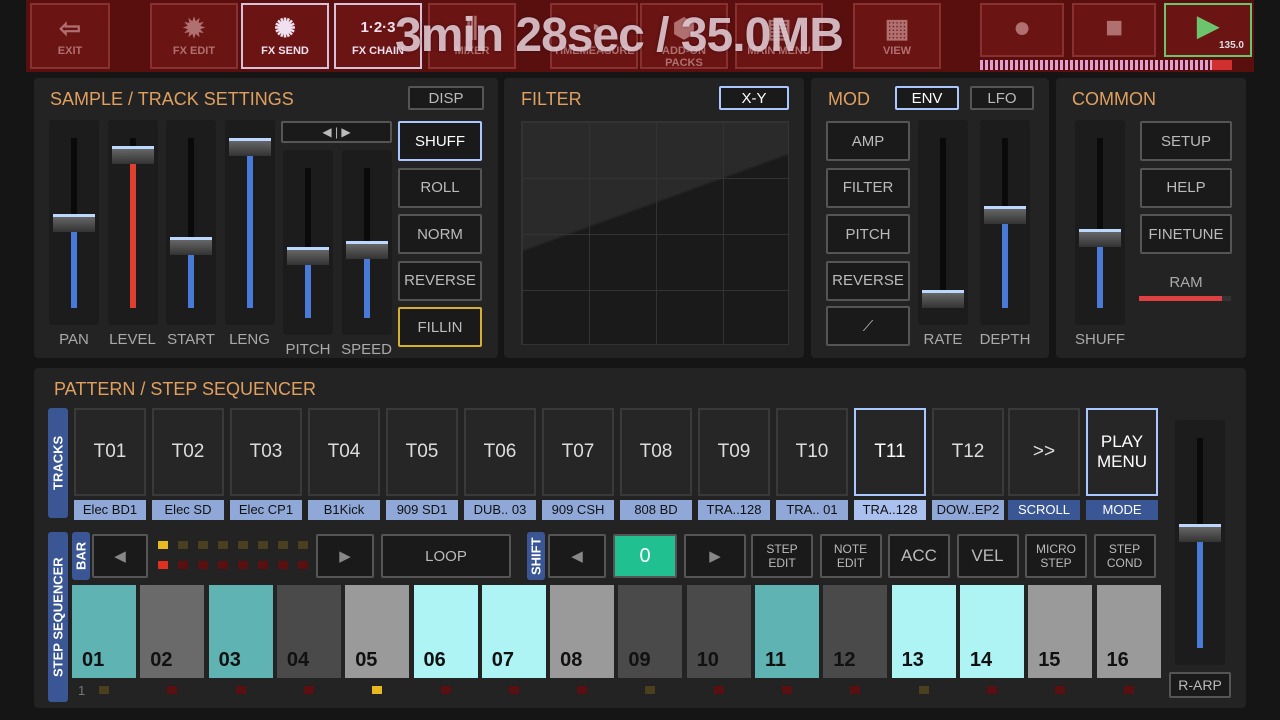 This screenshot has height=720, width=1280. Describe the element at coordinates (308, 242) in the screenshot. I see `pitch-fader` at that location.